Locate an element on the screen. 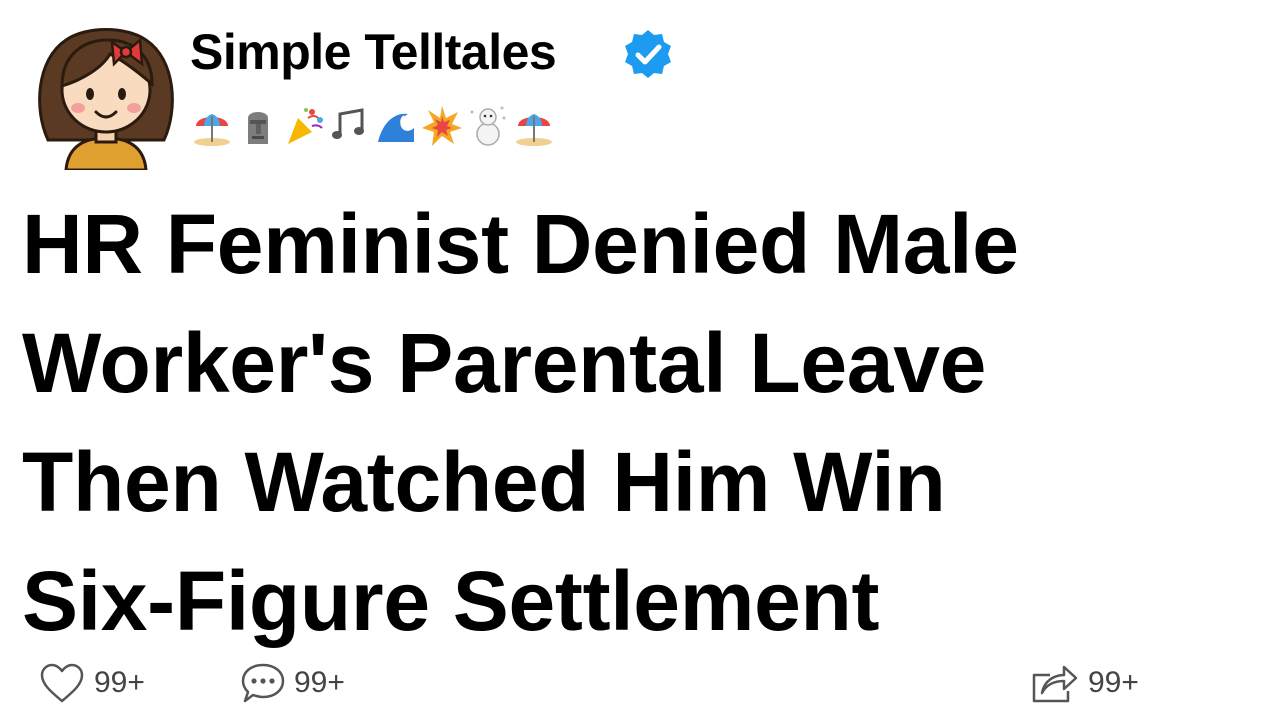 The image size is (1280, 720). heart-icon is located at coordinates (62, 683).